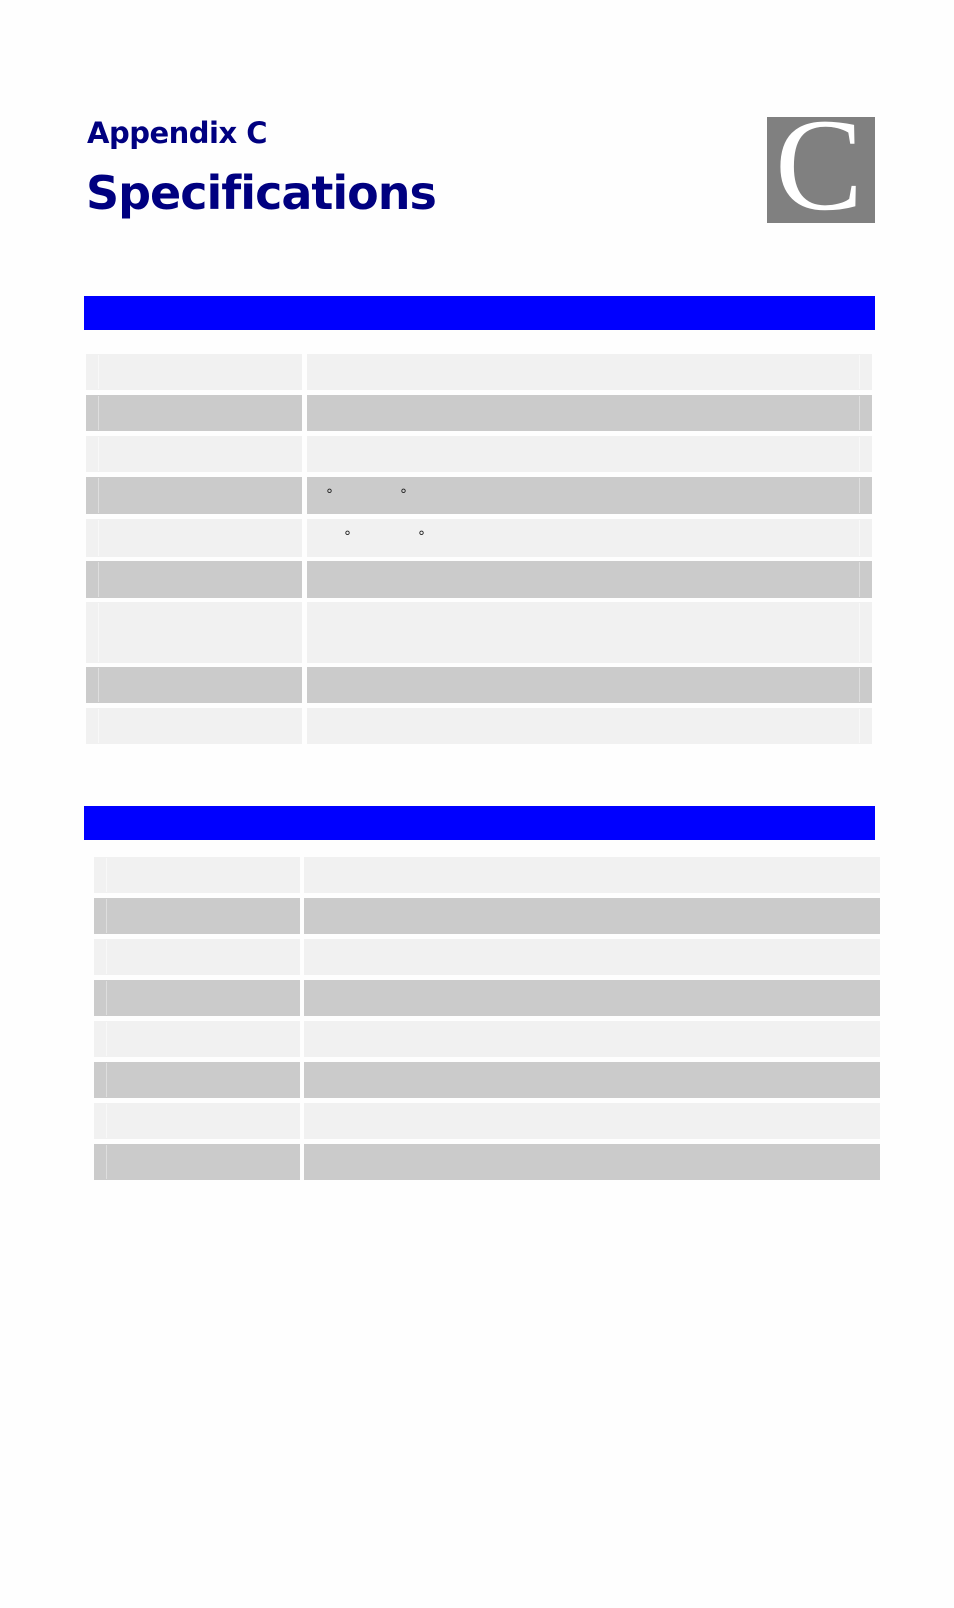 This screenshot has height=1608, width=954. I want to click on chapter-badge: C, so click(821, 170).